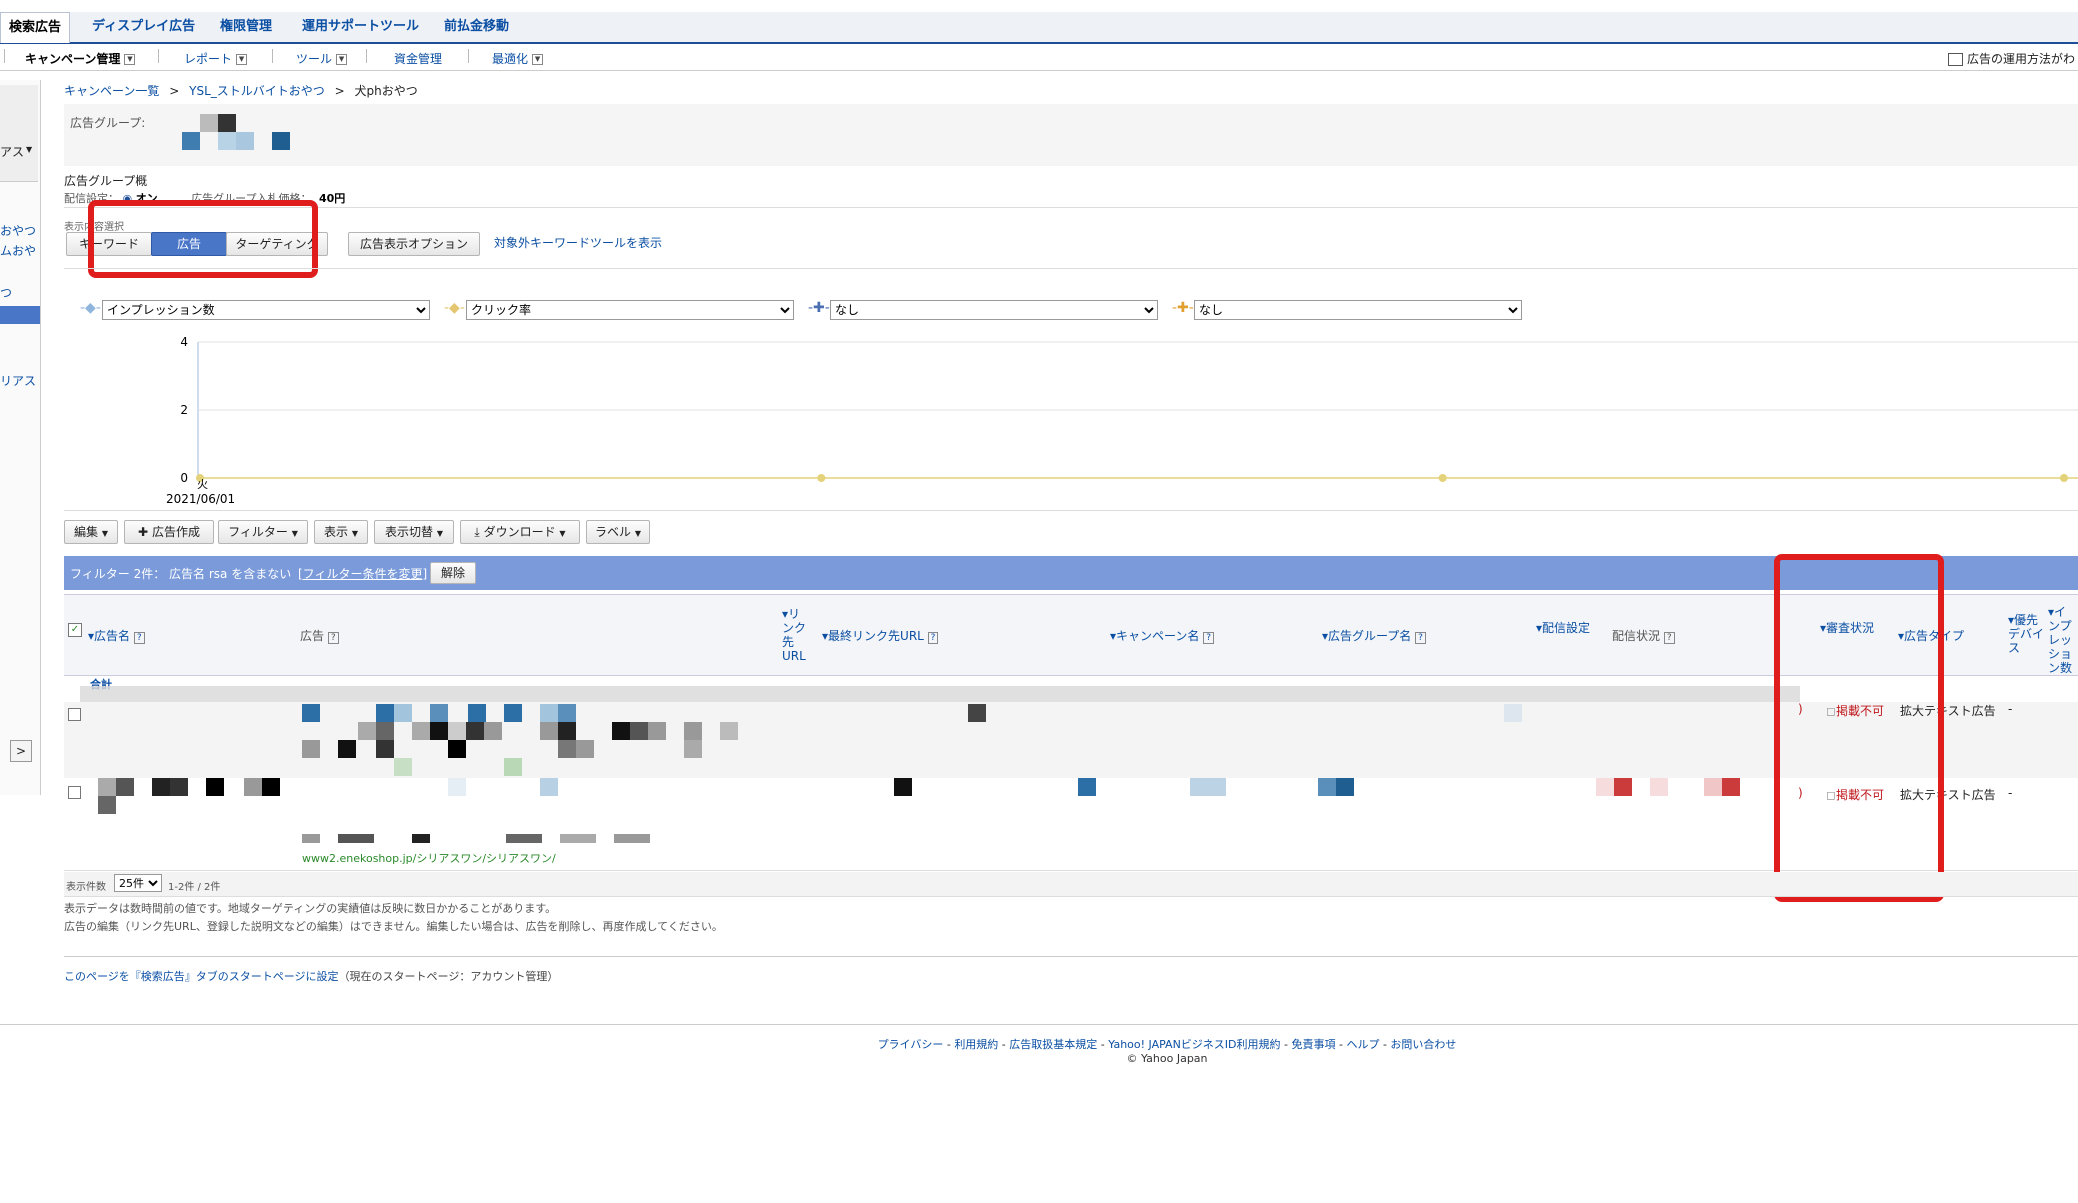 This screenshot has width=2078, height=1203. I want to click on campaign-mgmt-menu: キャンペーン管理 ▼, so click(80, 58).